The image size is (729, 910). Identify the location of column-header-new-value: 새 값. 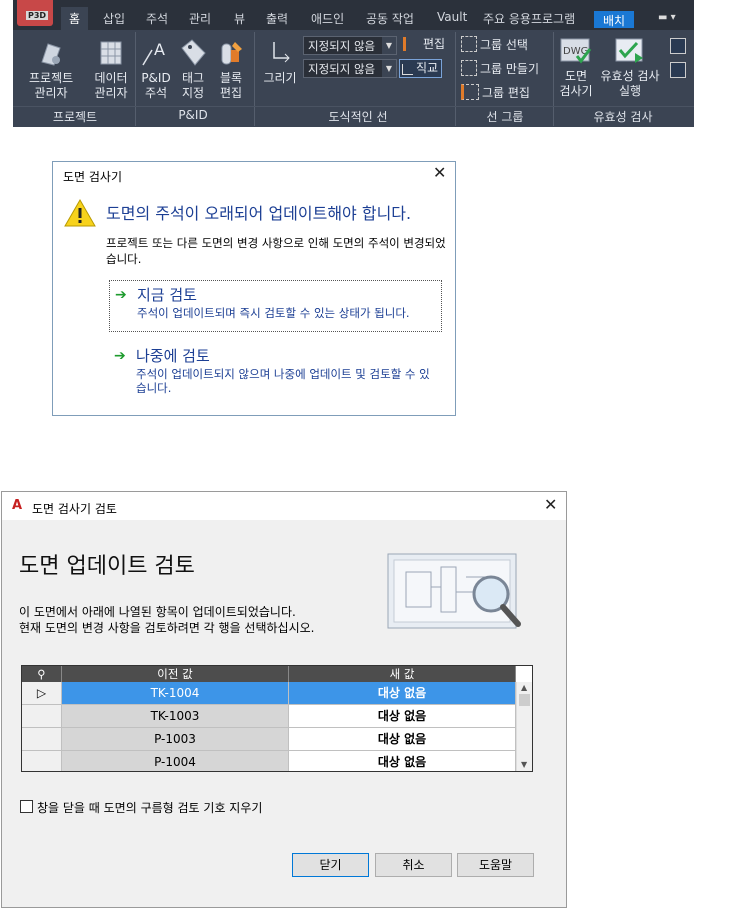
(402, 674).